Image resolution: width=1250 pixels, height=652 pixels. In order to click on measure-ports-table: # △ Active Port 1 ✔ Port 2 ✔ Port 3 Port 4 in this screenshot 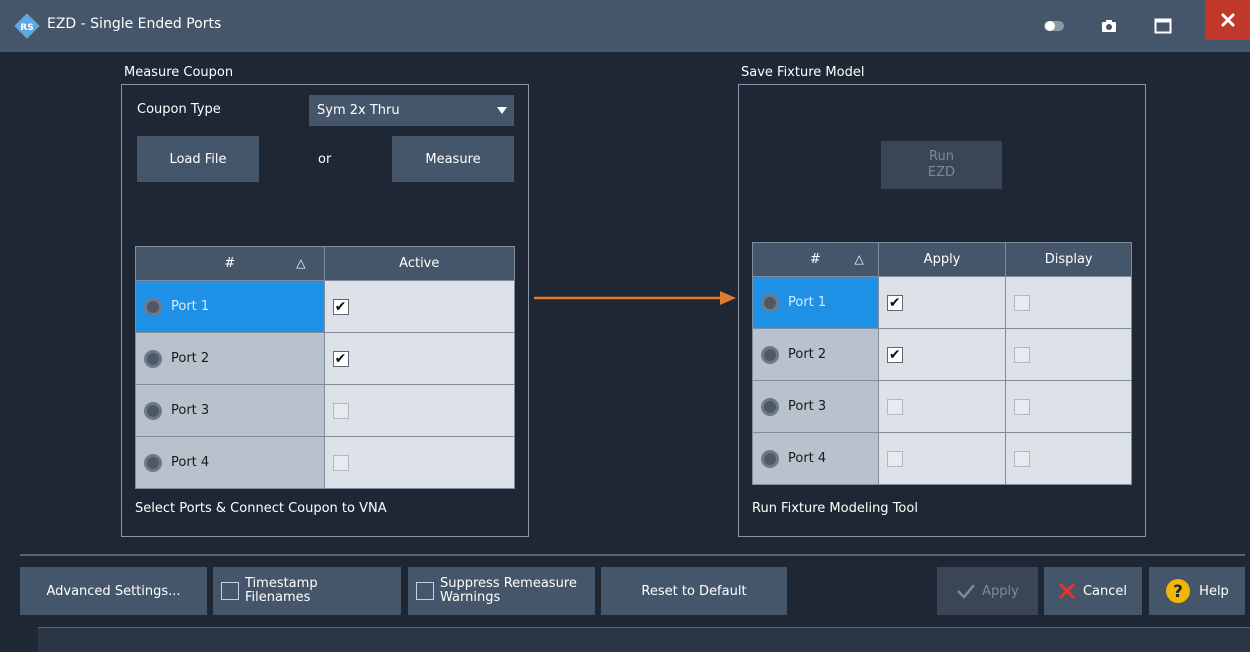, I will do `click(325, 367)`.